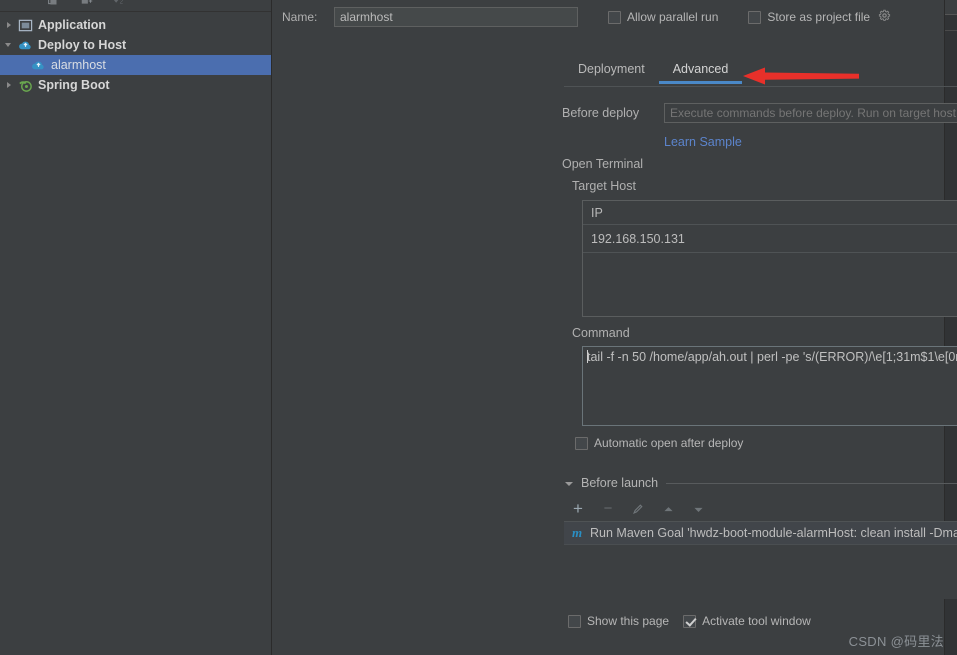 This screenshot has width=957, height=655. Describe the element at coordinates (770, 239) in the screenshot. I see `table-row: 192.168.150.131 SSH Configuration` at that location.